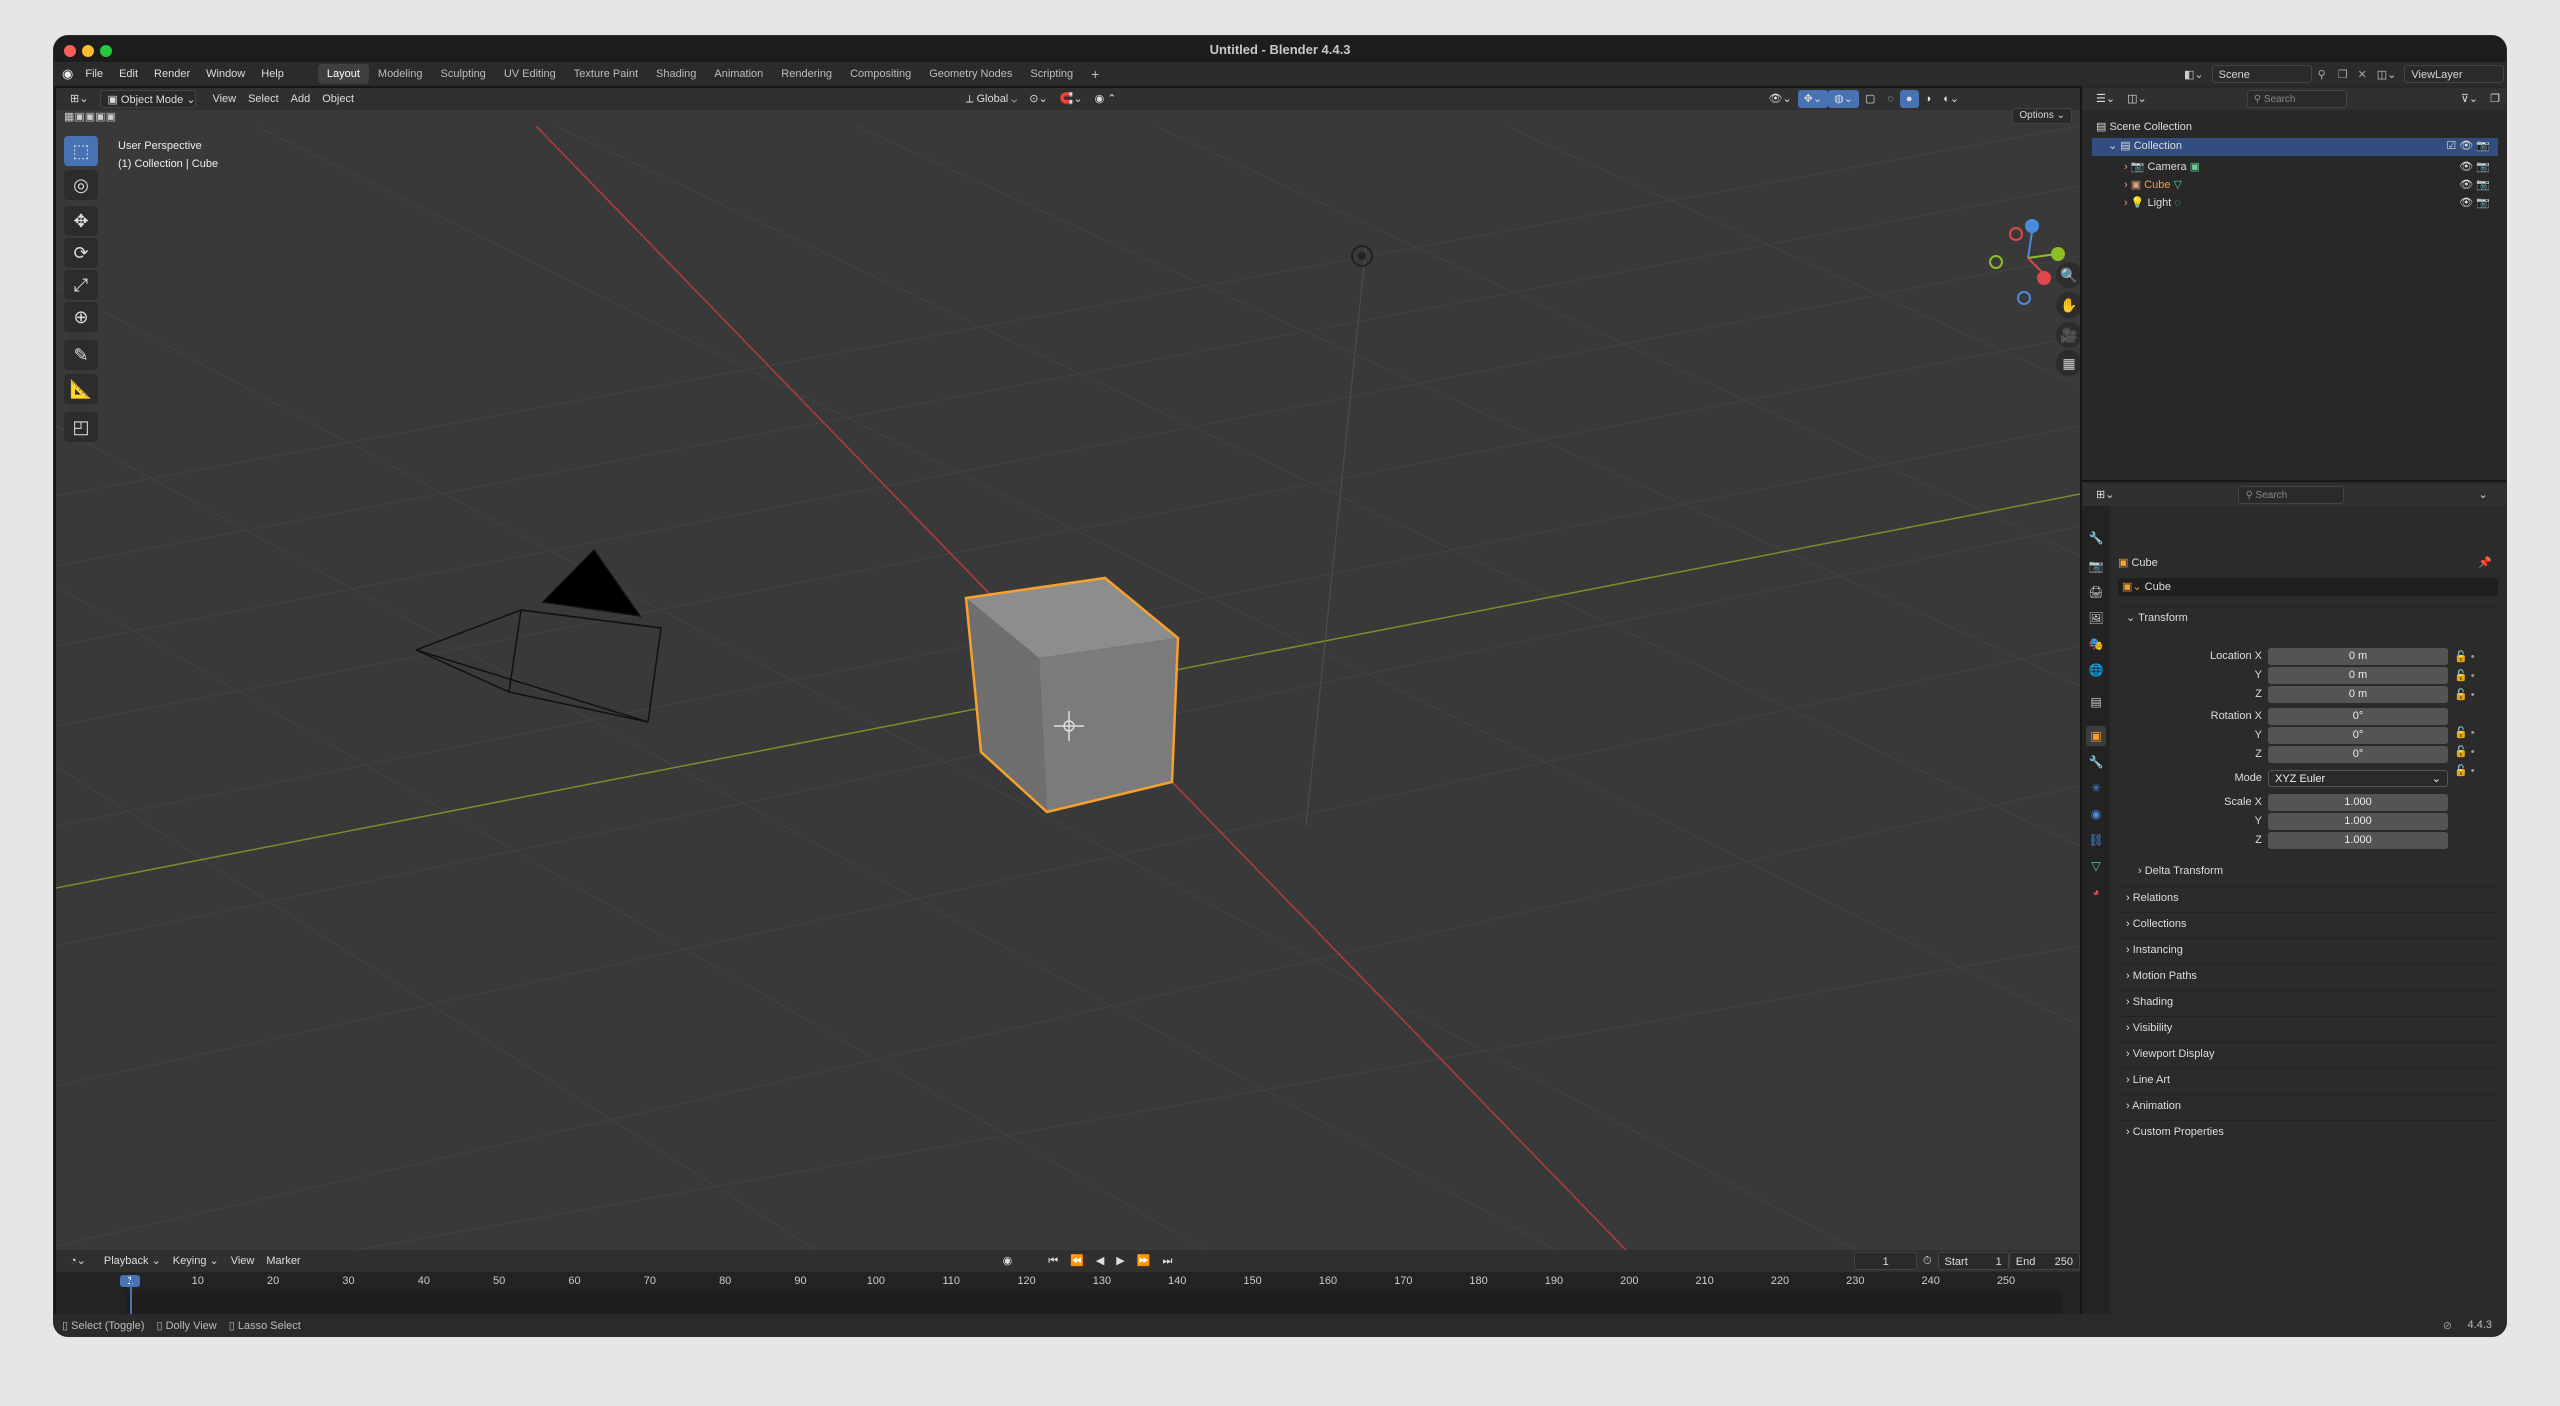 This screenshot has height=1406, width=2560. I want to click on tab-geometry-nodes: Geometry Nodes, so click(970, 74).